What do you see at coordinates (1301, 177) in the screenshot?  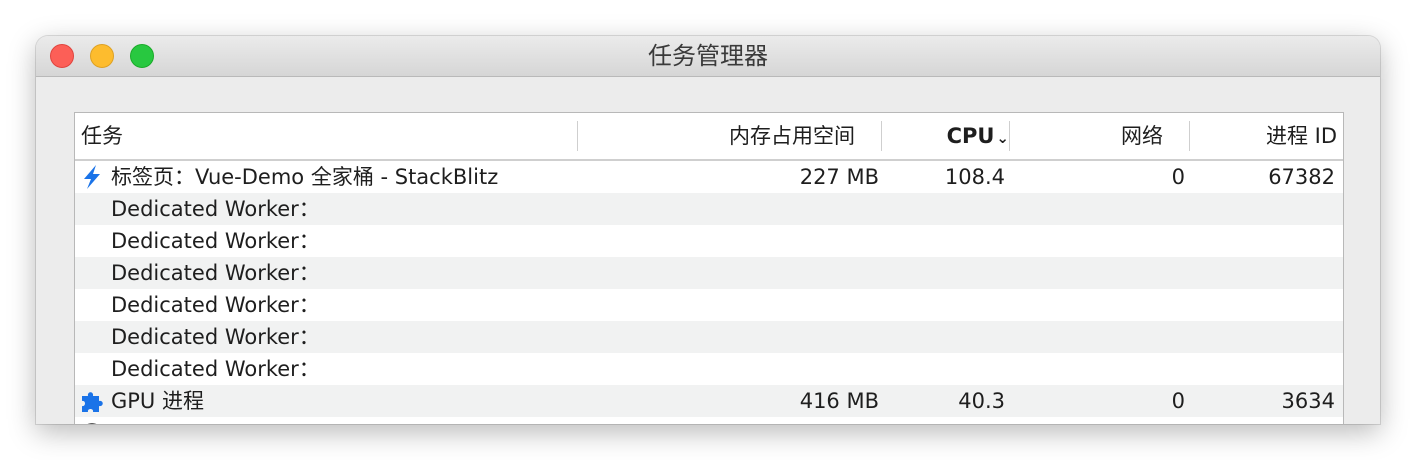 I see `pid-value: 67382` at bounding box center [1301, 177].